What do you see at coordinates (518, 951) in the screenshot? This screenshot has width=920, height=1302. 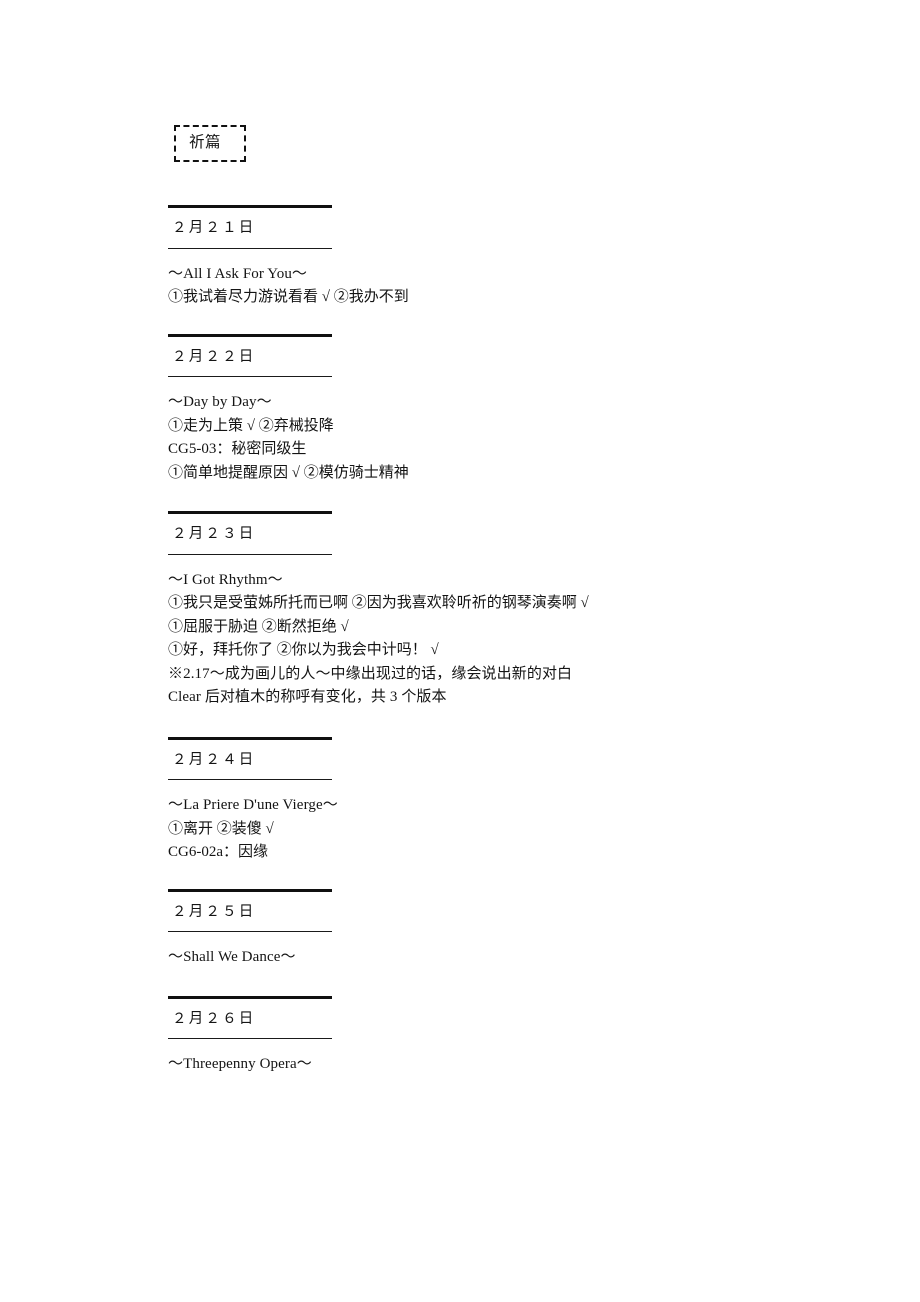 I see `section-content: 〜Shall We Dance〜` at bounding box center [518, 951].